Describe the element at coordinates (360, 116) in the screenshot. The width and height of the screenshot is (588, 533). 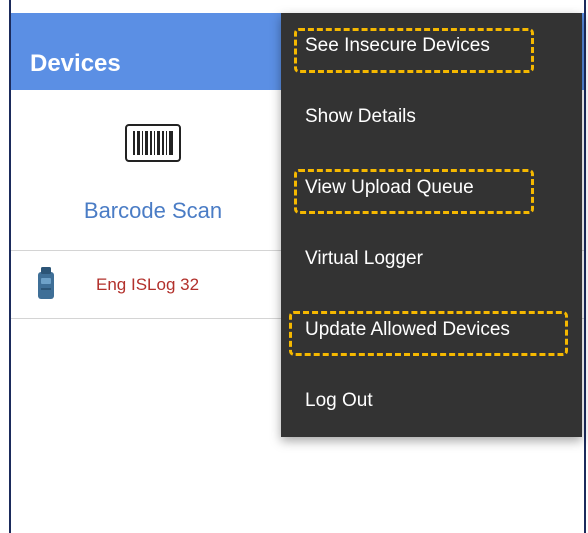
I see `menu-item-label: Show Details` at that location.